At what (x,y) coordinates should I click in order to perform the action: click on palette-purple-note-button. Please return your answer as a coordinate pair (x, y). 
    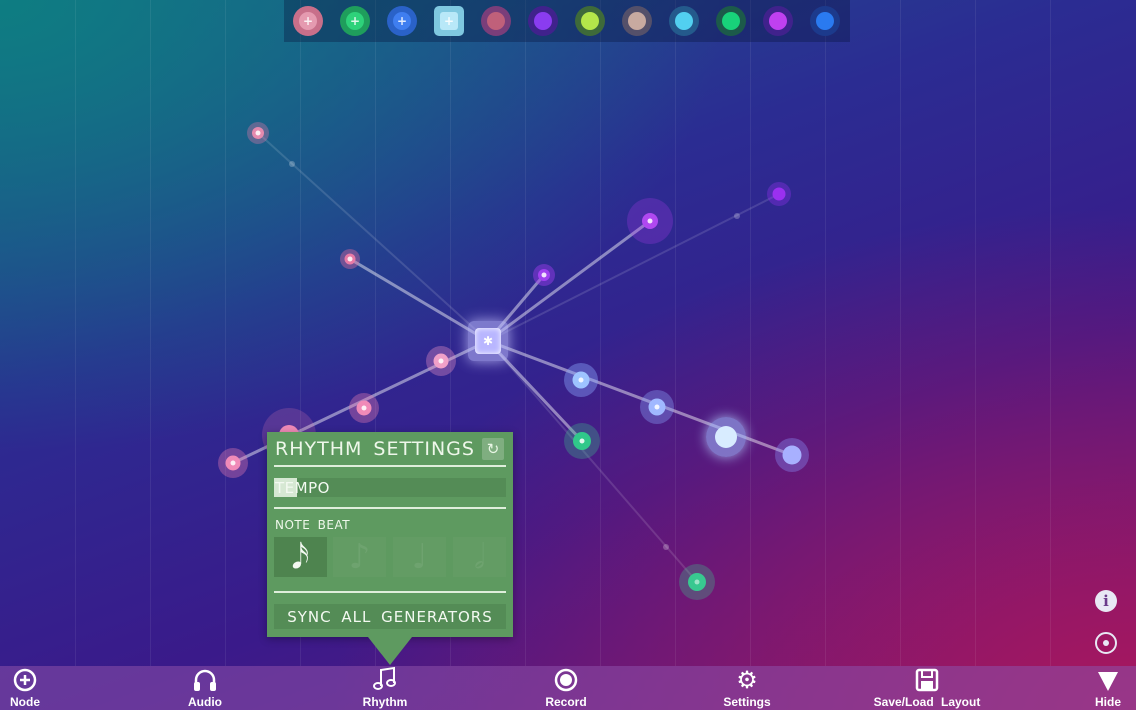
    Looking at the image, I should click on (778, 21).